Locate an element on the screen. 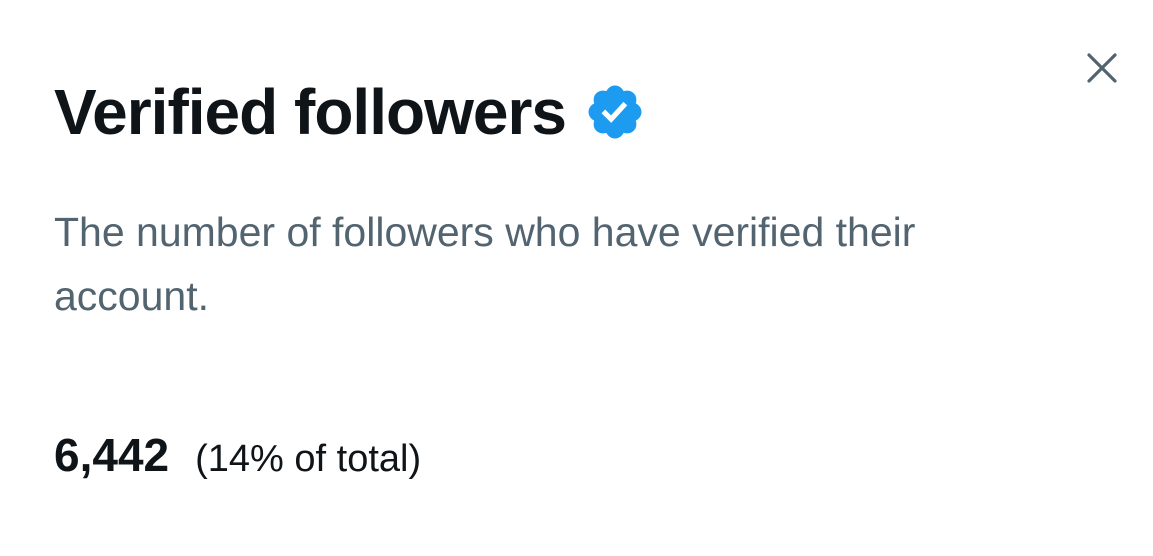  verified-badge-icon is located at coordinates (615, 112).